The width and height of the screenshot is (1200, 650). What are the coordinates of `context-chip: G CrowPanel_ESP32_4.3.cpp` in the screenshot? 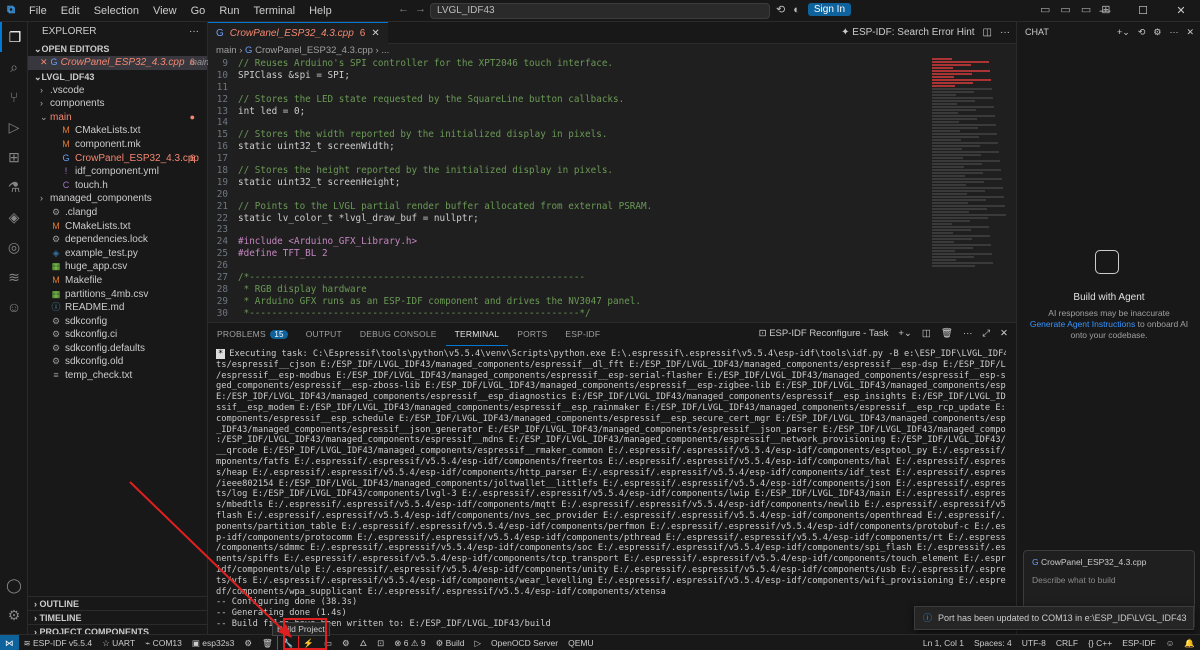 It's located at (1109, 560).